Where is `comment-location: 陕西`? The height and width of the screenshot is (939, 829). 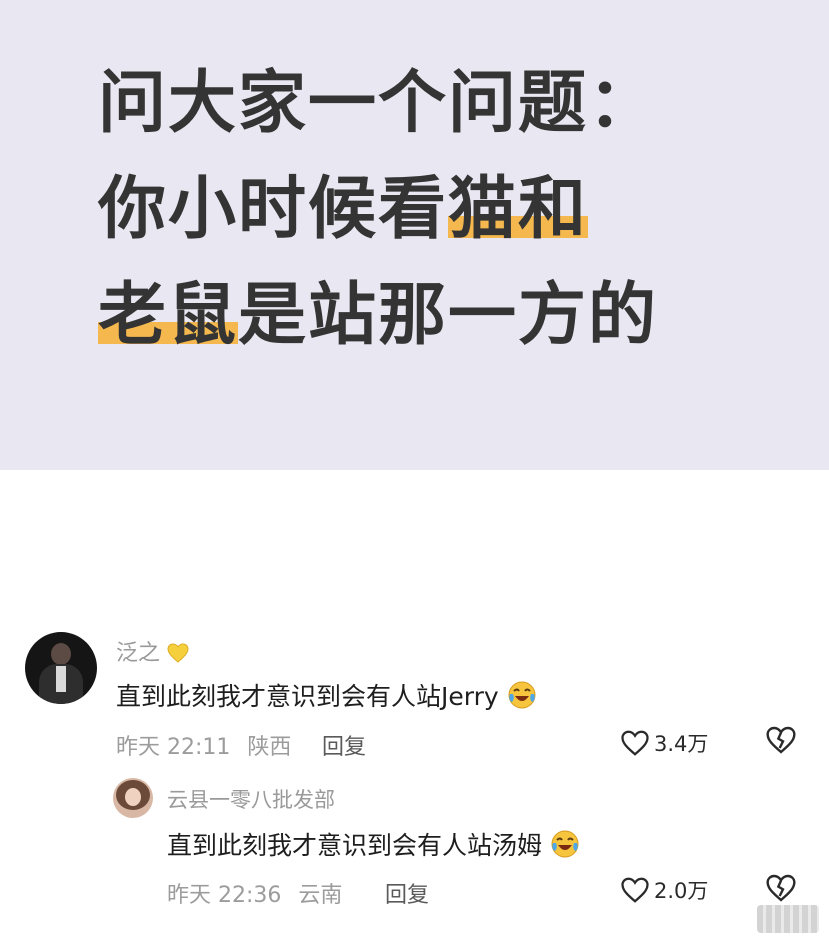 comment-location: 陕西 is located at coordinates (269, 747).